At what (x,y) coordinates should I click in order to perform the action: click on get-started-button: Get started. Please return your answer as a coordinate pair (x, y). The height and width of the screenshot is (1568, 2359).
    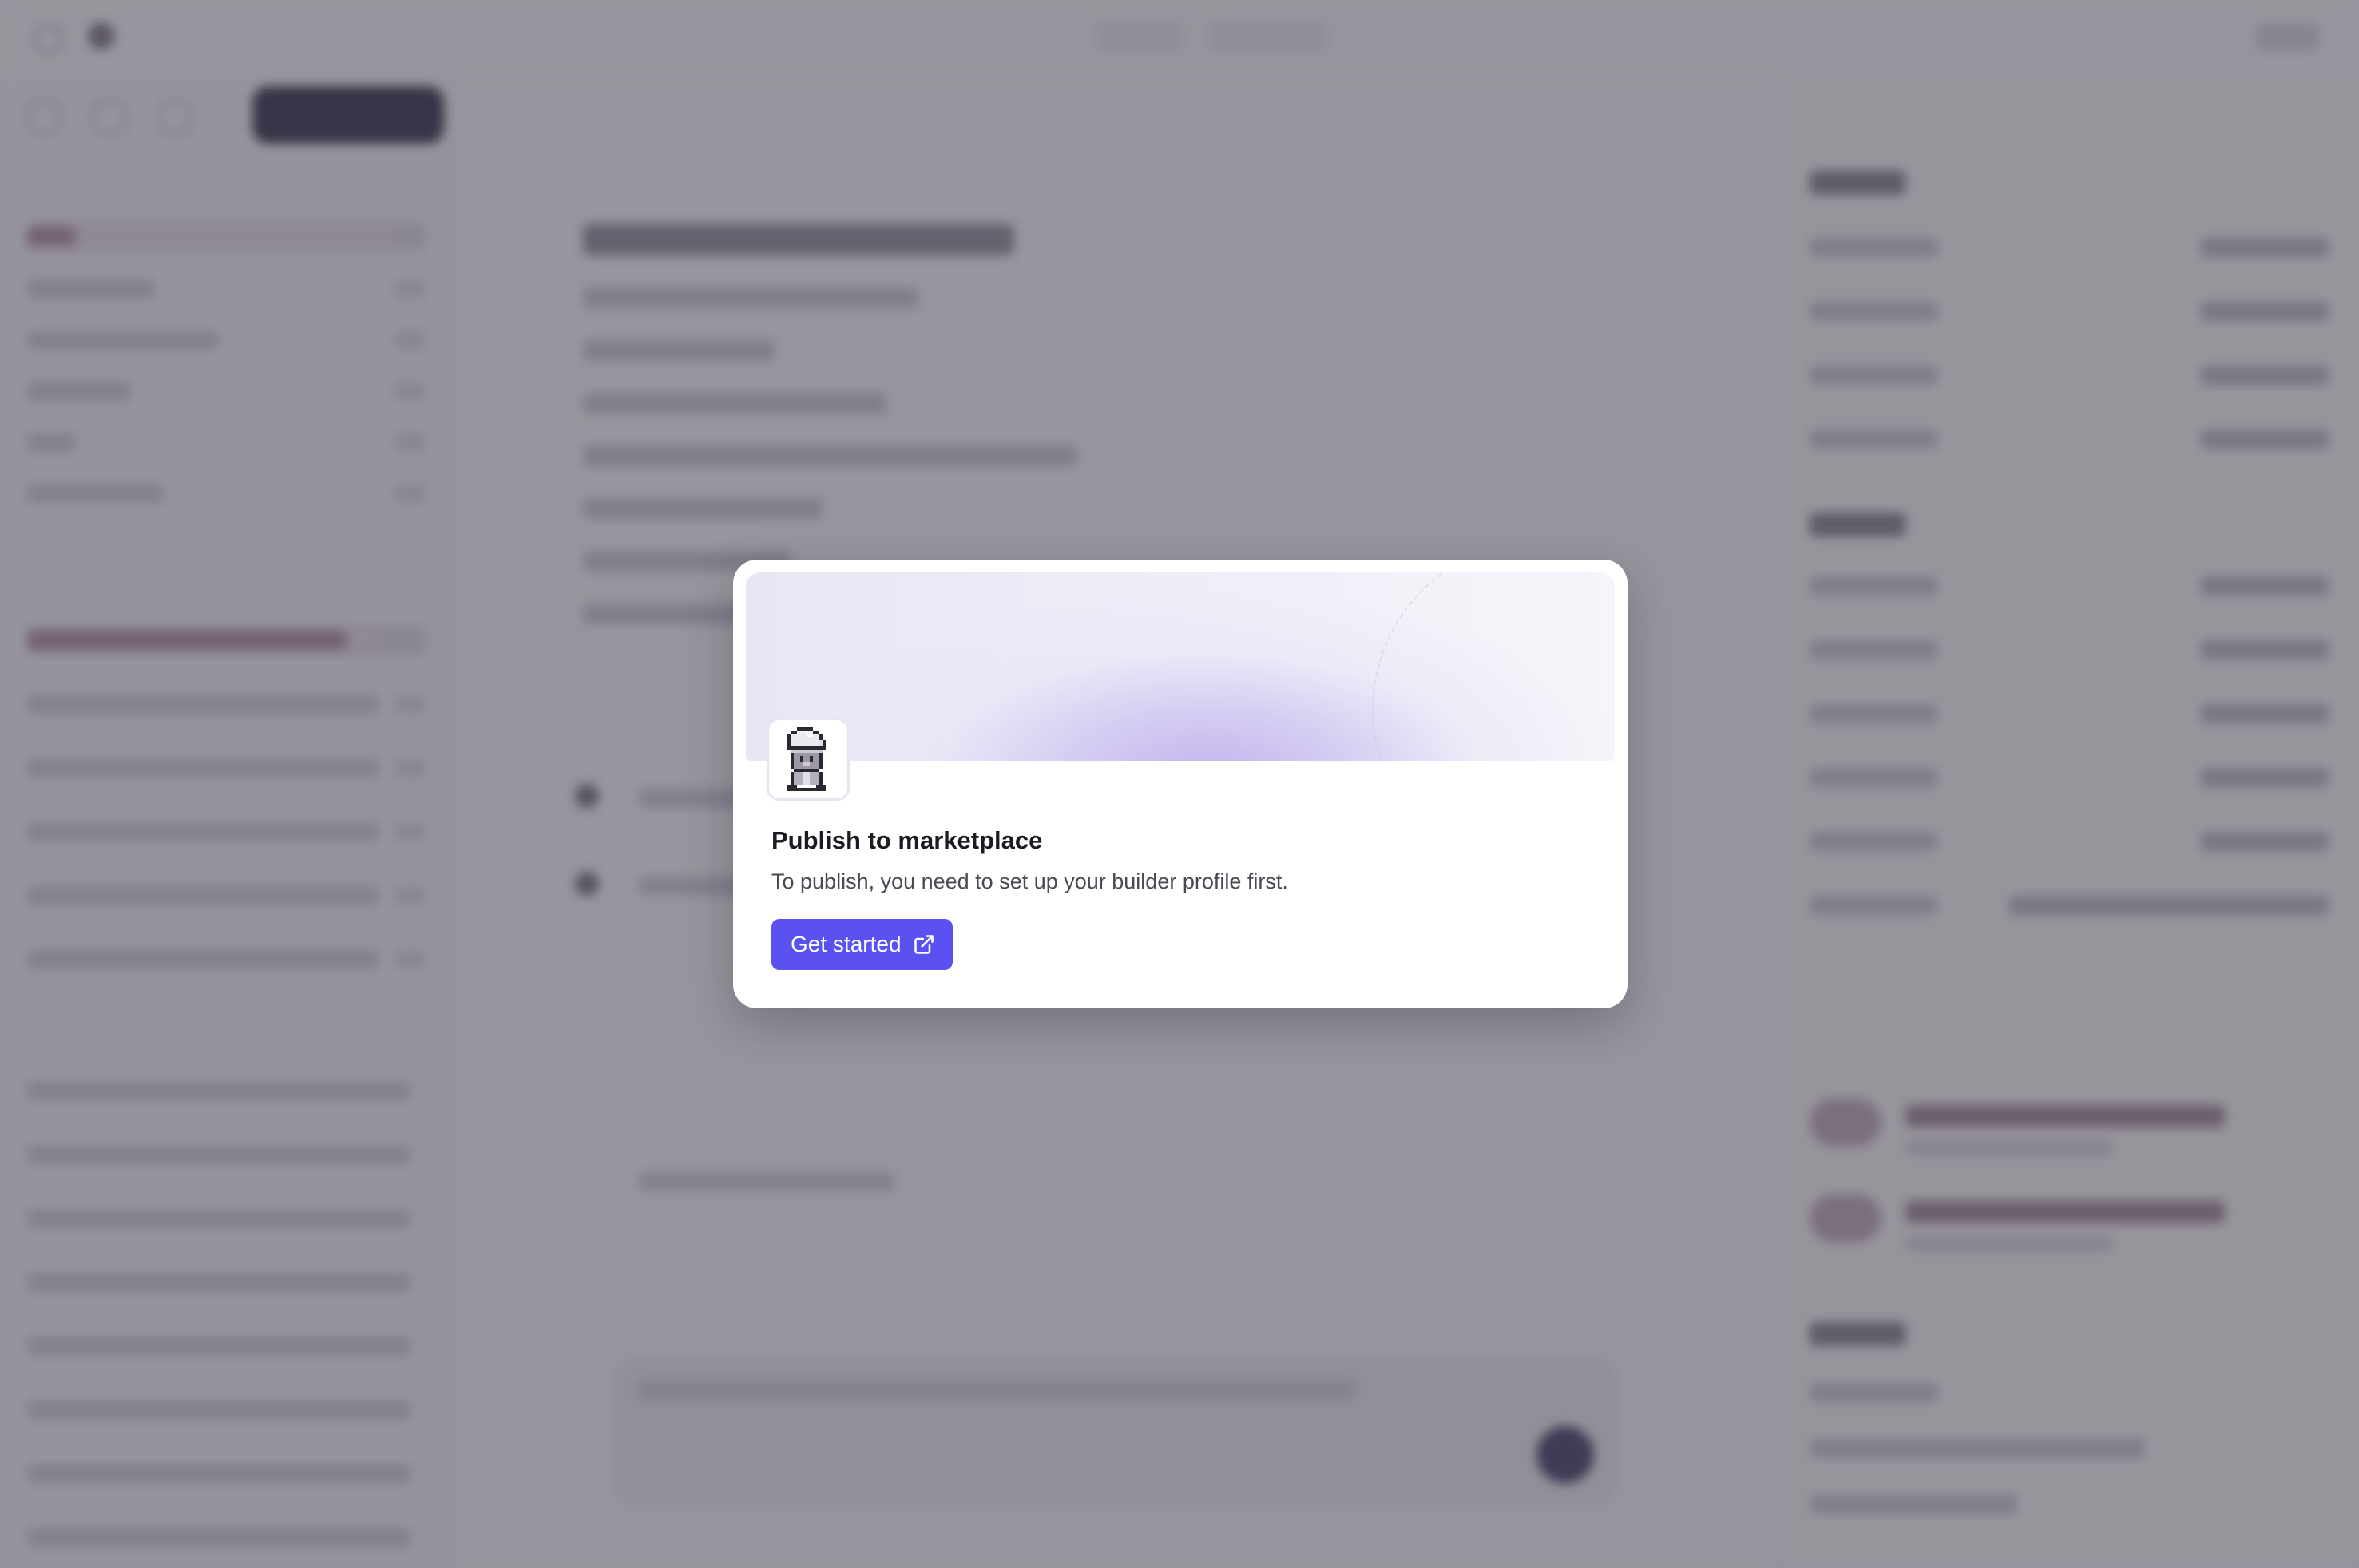
    Looking at the image, I should click on (862, 945).